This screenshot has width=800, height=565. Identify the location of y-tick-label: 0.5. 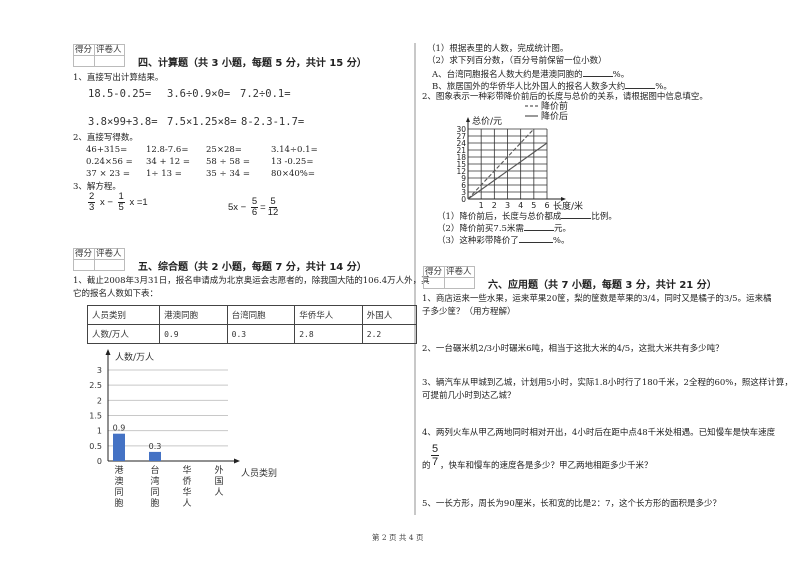
(95, 446).